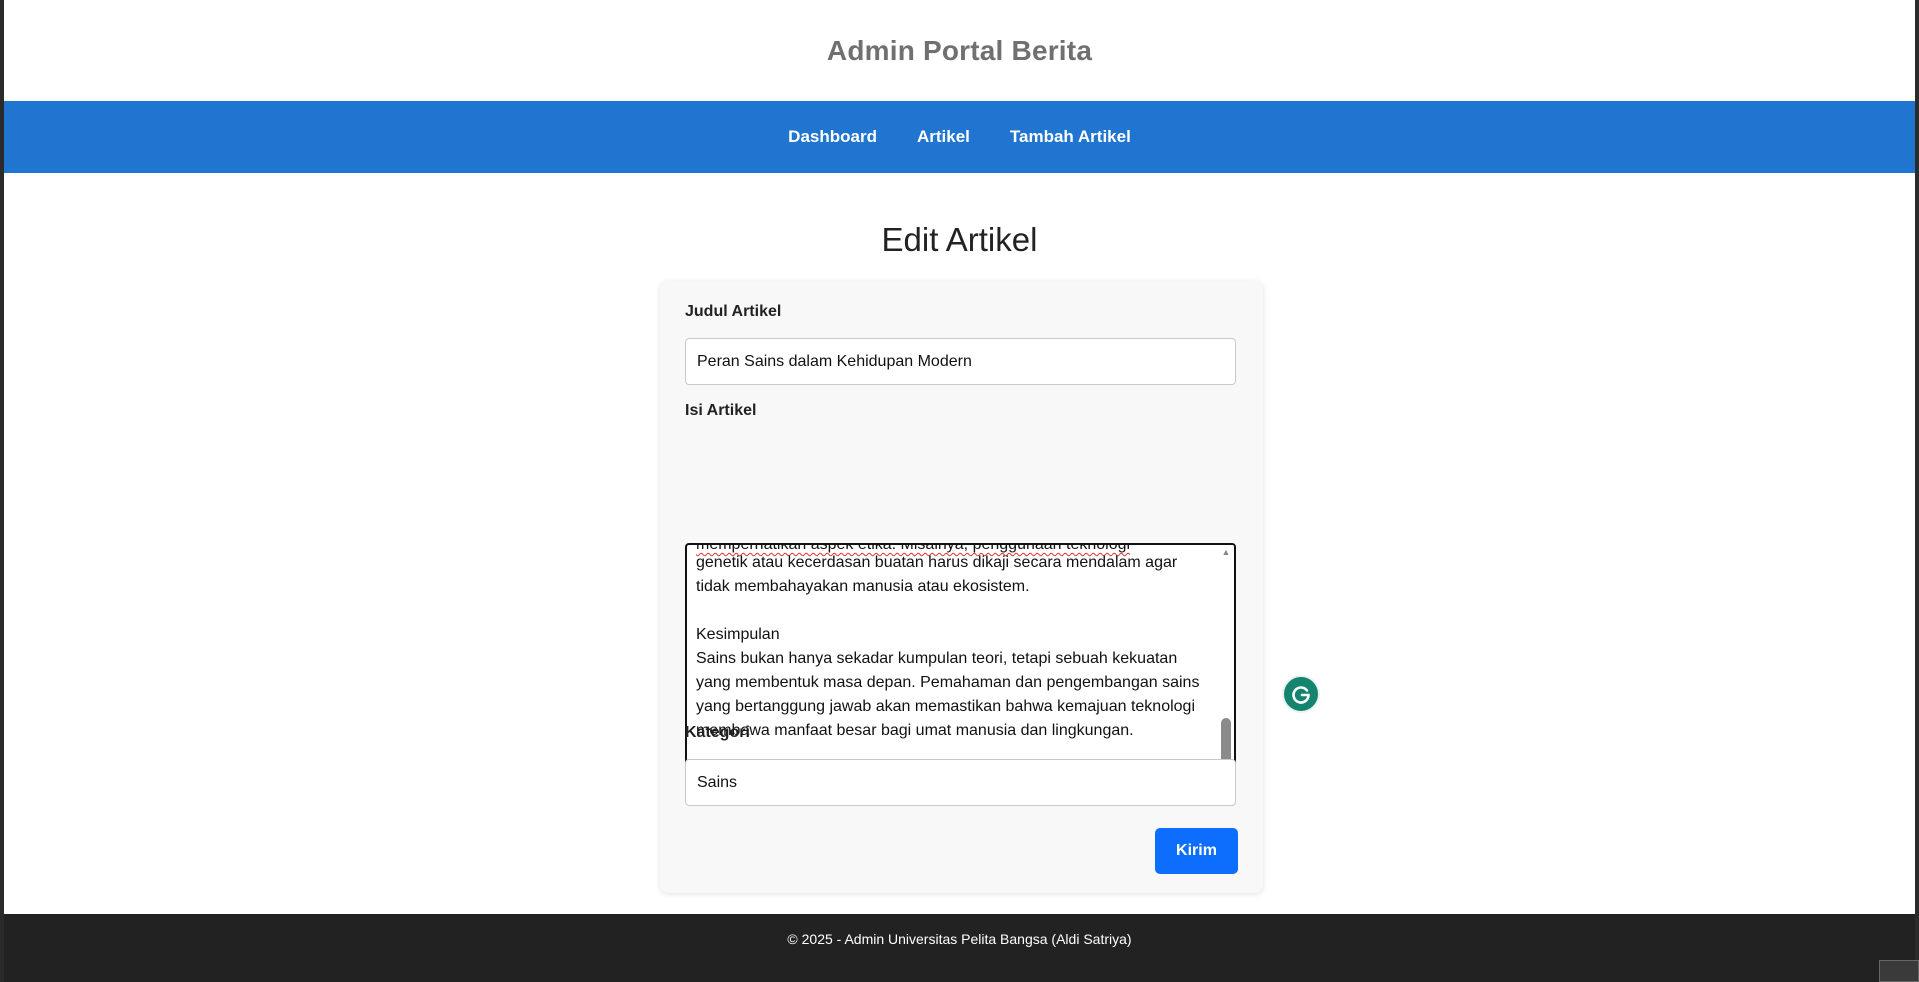 This screenshot has height=982, width=1919. What do you see at coordinates (1226, 552) in the screenshot?
I see `scroll-up-arrow-icon: ▲` at bounding box center [1226, 552].